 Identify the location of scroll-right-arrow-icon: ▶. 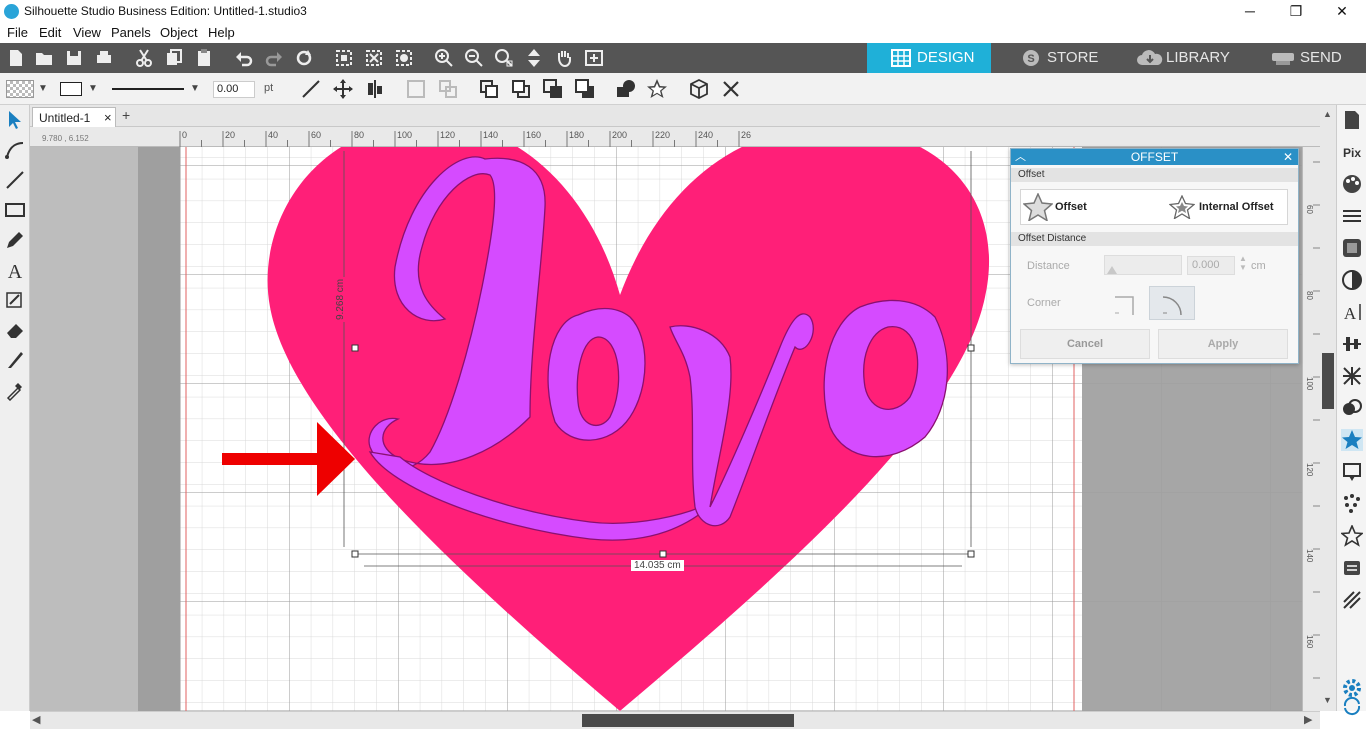
(1308, 719).